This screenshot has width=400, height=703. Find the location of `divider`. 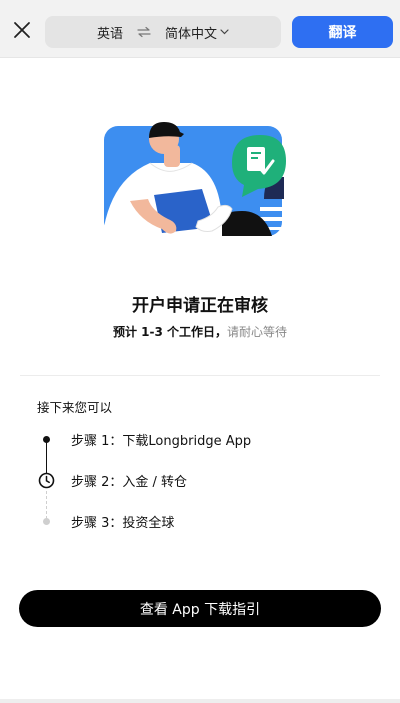

divider is located at coordinates (200, 375).